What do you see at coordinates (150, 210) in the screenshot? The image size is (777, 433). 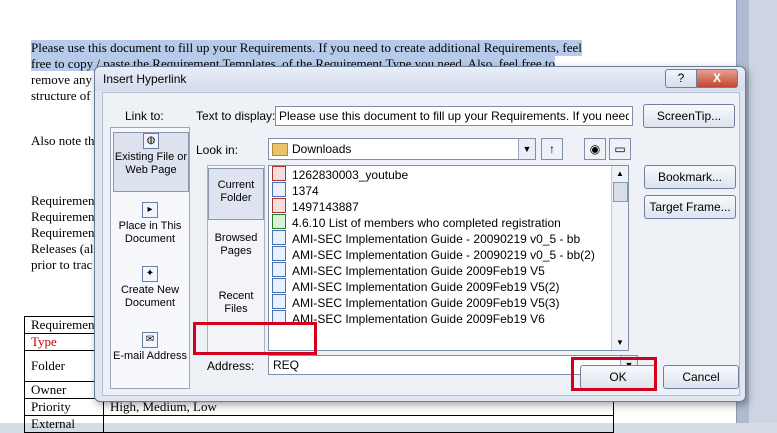 I see `bookmark-document-icon: ▸` at bounding box center [150, 210].